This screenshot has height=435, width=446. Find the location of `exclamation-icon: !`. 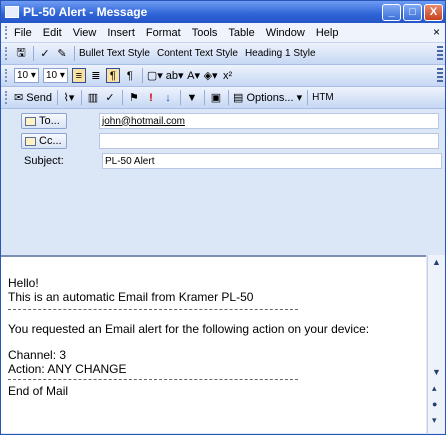

exclamation-icon: ! is located at coordinates (151, 97).